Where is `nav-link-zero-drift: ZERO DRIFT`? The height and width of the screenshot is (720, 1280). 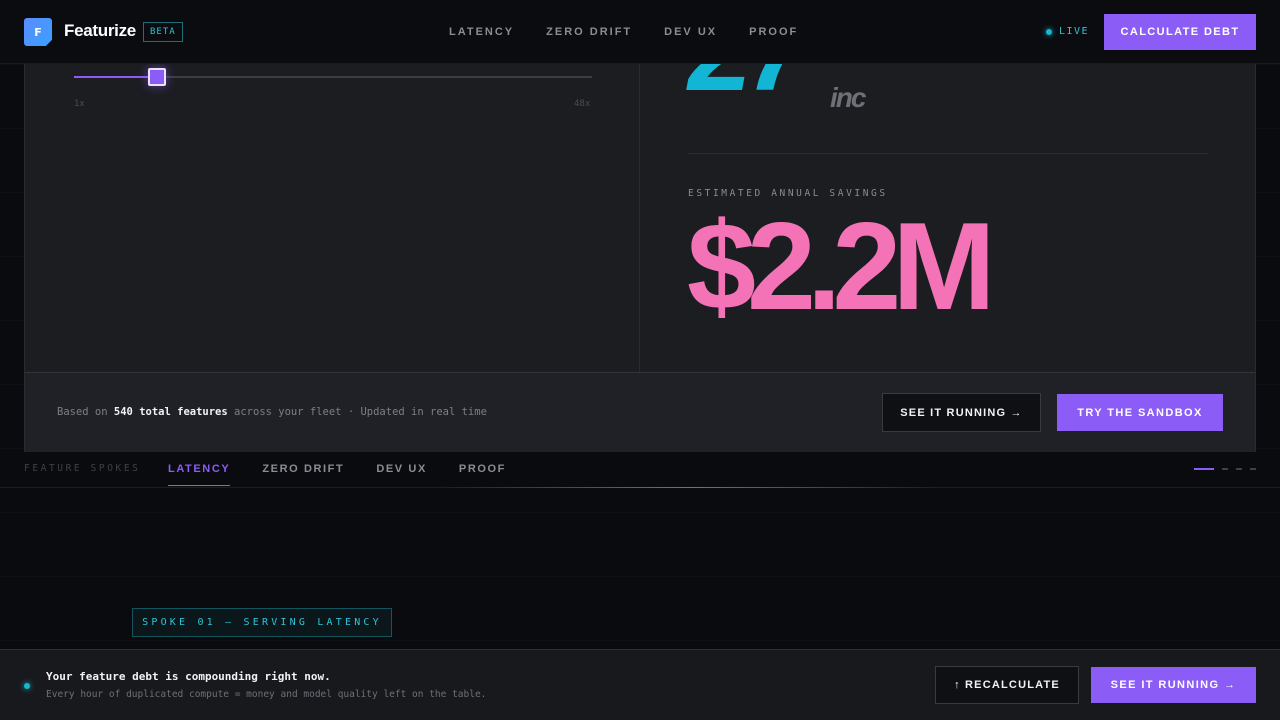 nav-link-zero-drift: ZERO DRIFT is located at coordinates (589, 32).